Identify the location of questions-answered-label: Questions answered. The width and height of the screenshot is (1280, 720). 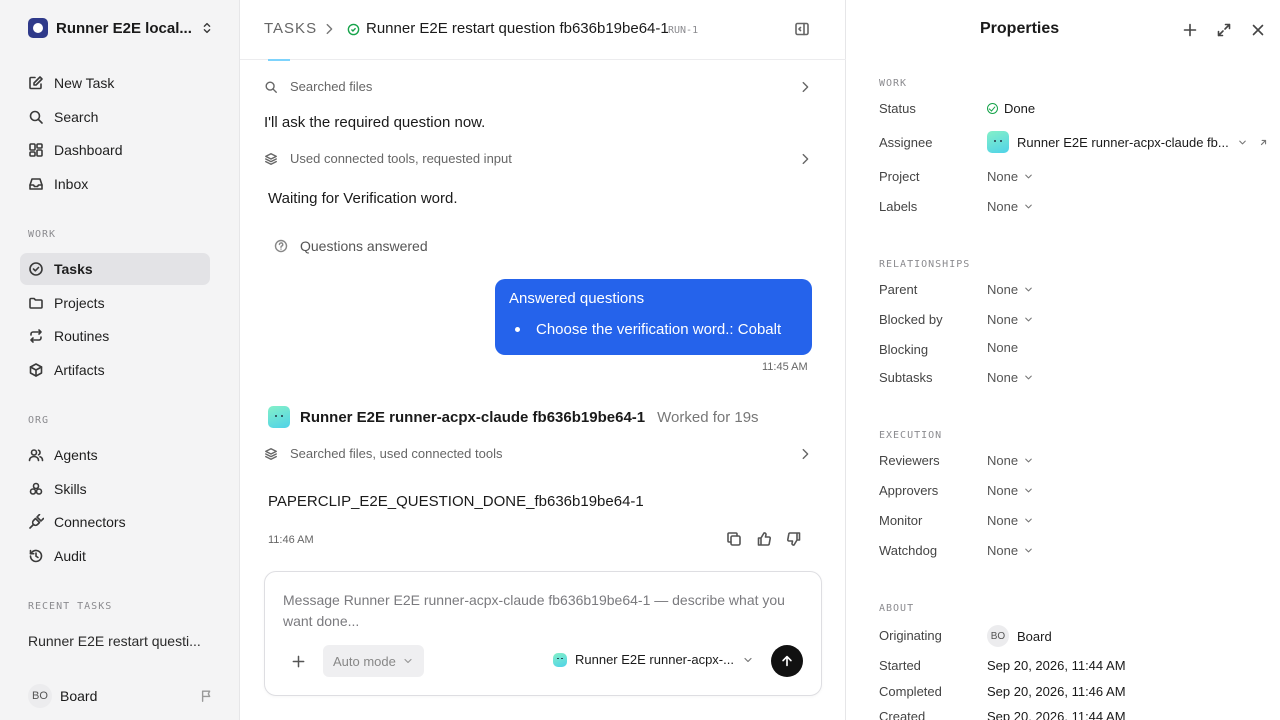
(364, 246).